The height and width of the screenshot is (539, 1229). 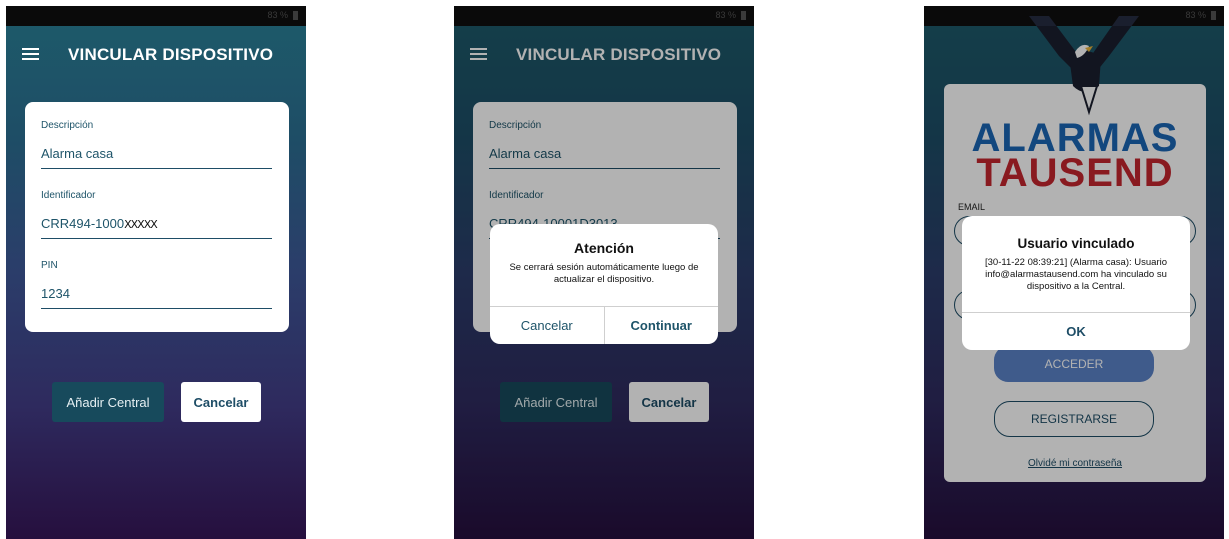 I want to click on identifier-field: Identificador CRR494-1000ⅩⅩⅩⅩⅩ, so click(x=156, y=214).